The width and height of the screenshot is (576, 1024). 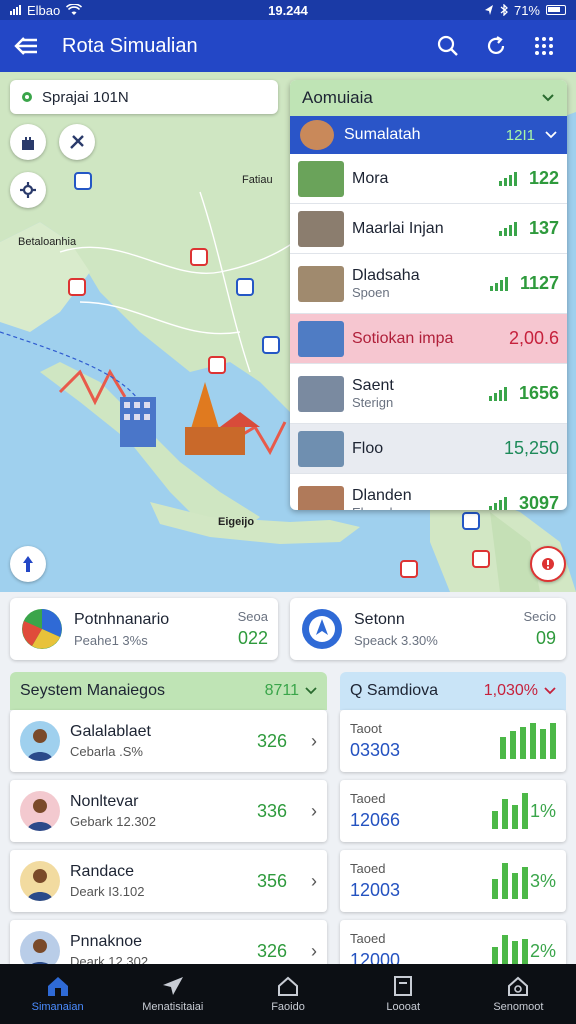 What do you see at coordinates (110, 731) in the screenshot?
I see `system-name: Galalablaet` at bounding box center [110, 731].